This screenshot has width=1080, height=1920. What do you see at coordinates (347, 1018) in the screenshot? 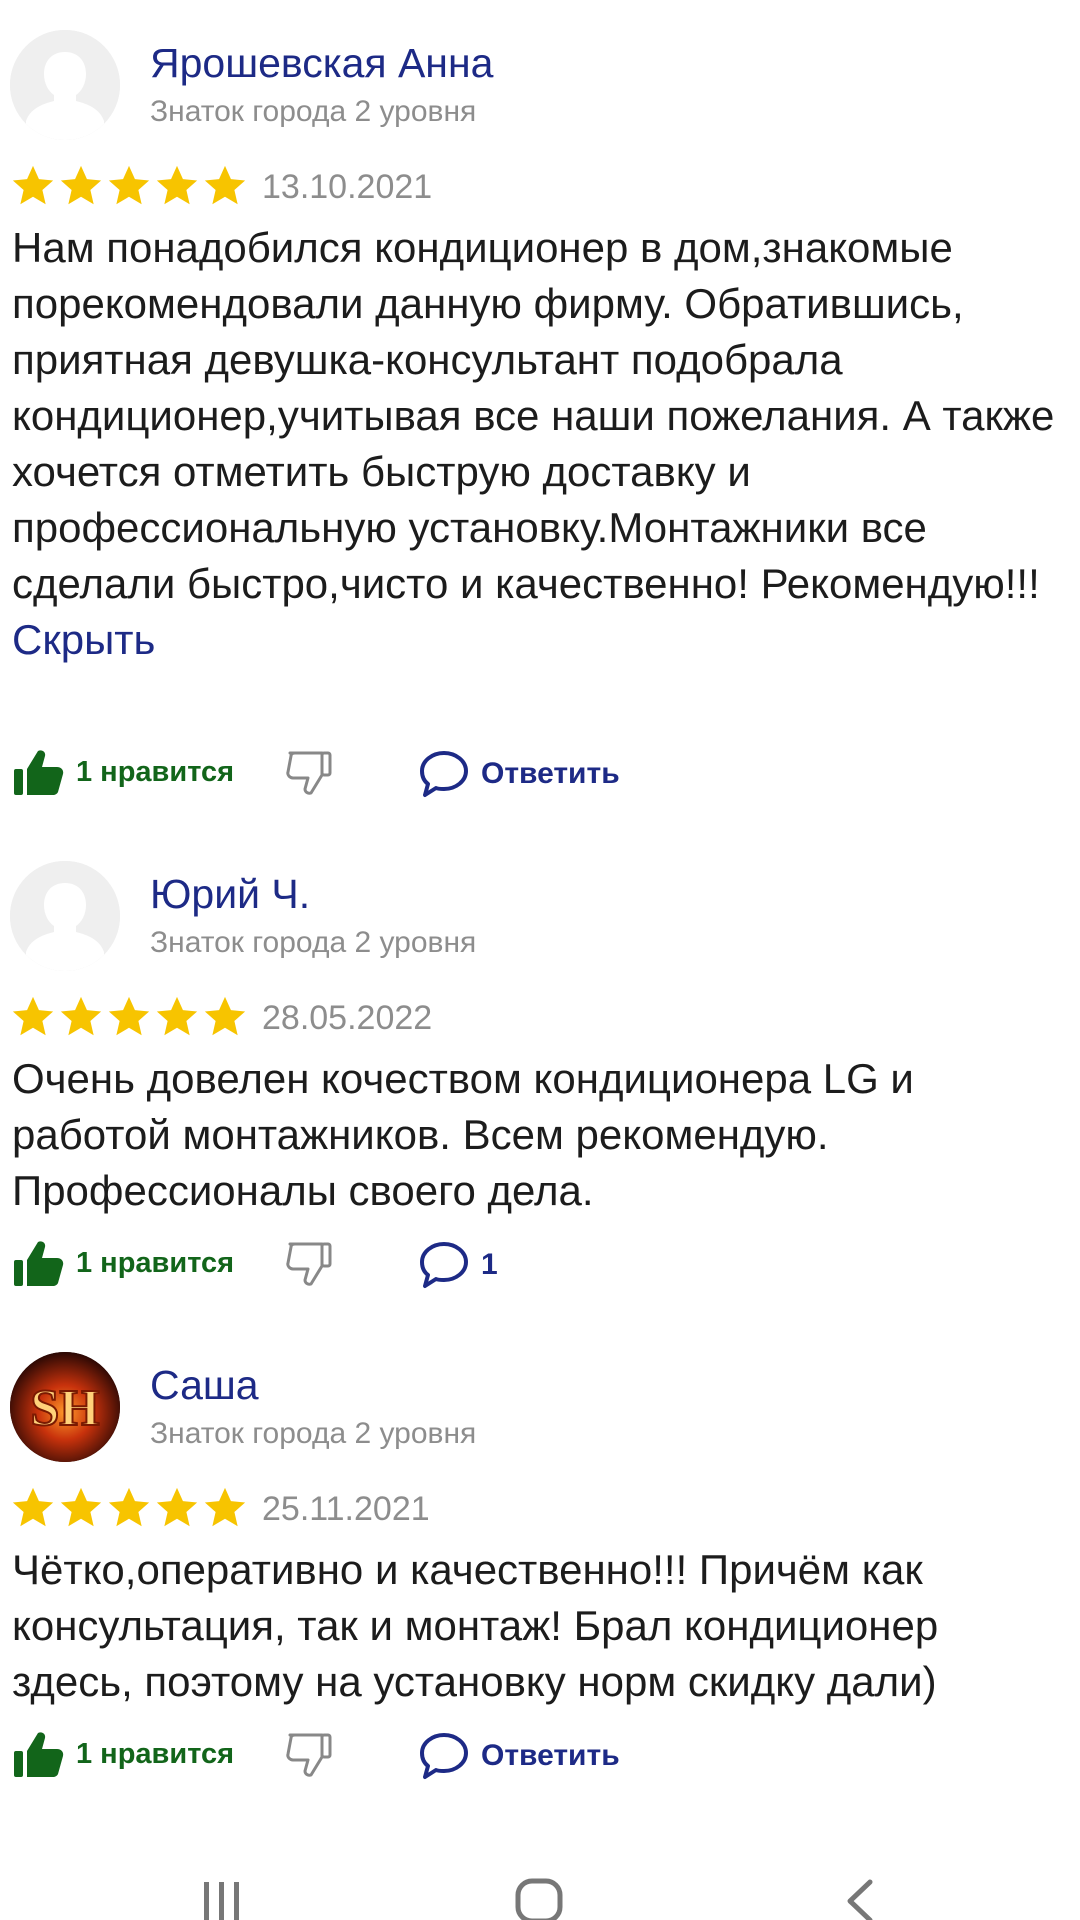
I see `review-date: 28.05.2022` at bounding box center [347, 1018].